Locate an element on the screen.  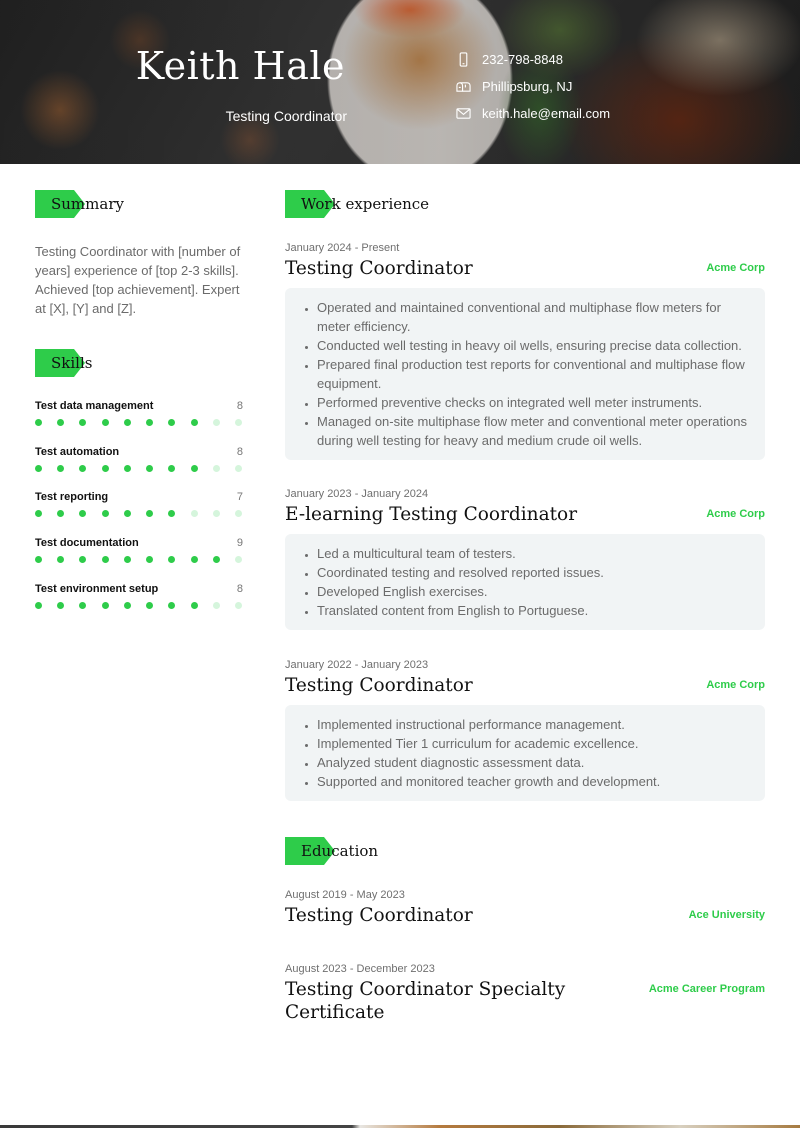
mailbox-icon is located at coordinates (463, 87).